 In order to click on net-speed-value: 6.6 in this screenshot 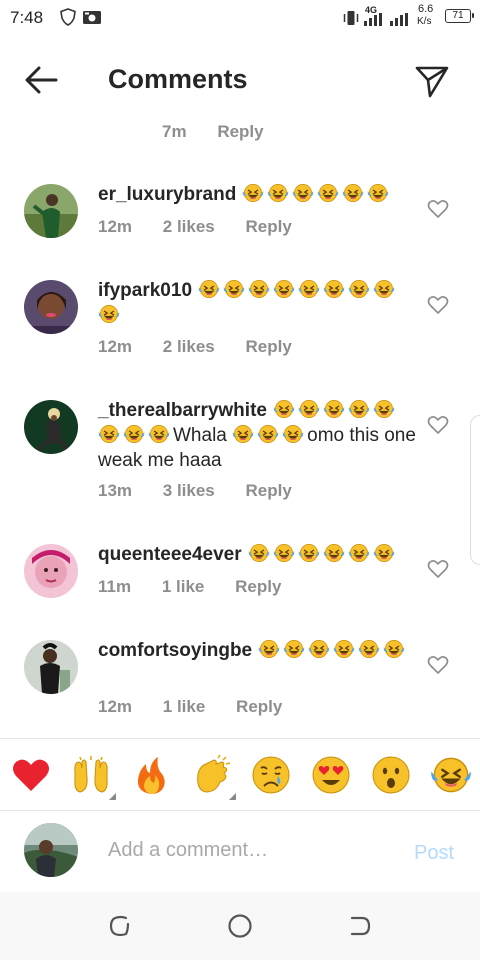, I will do `click(426, 9)`.